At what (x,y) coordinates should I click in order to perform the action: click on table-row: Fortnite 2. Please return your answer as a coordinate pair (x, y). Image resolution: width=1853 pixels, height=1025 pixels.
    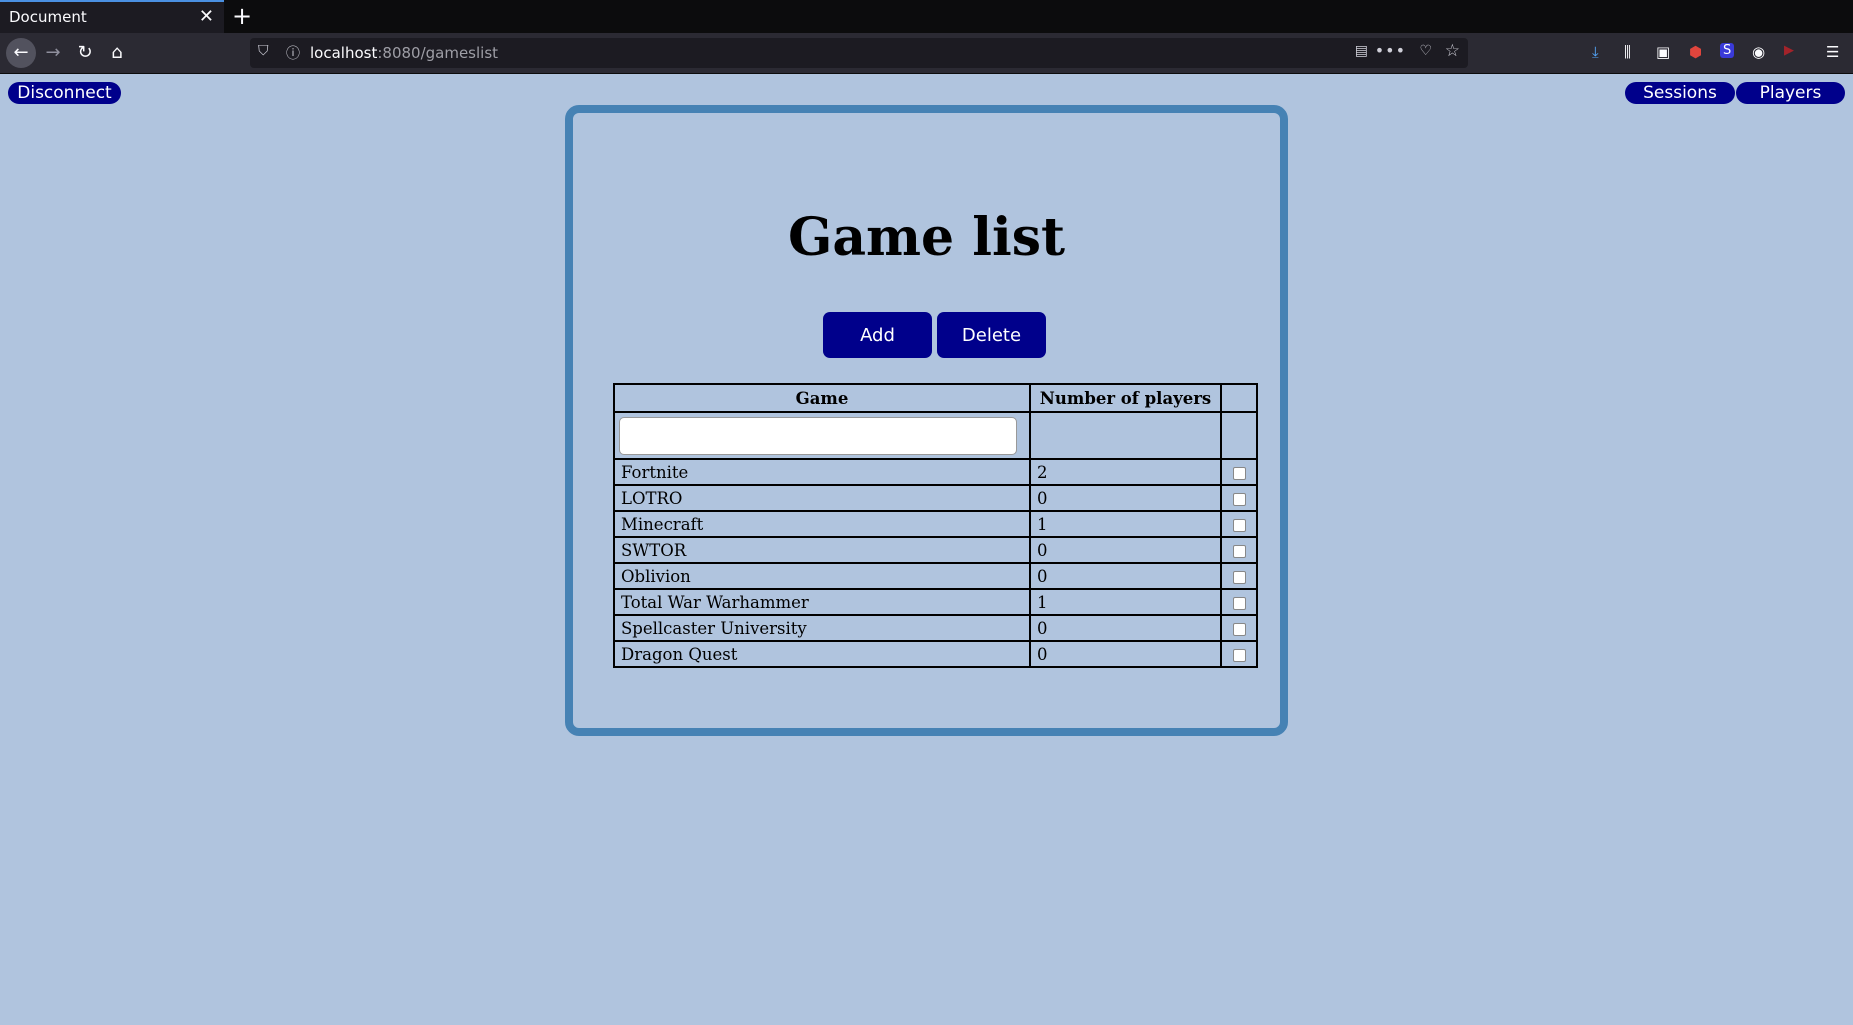
    Looking at the image, I should click on (935, 472).